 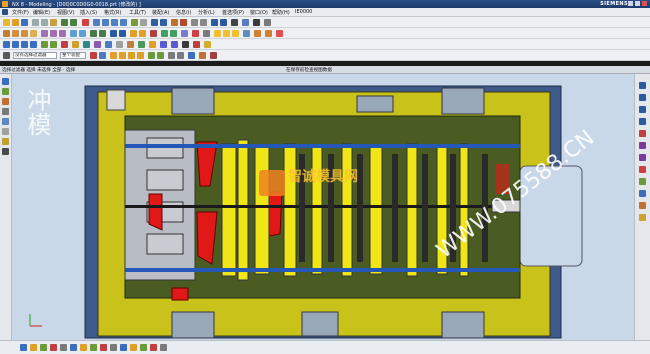 What do you see at coordinates (183, 12) in the screenshot?
I see `menu-information: 信息(I)` at bounding box center [183, 12].